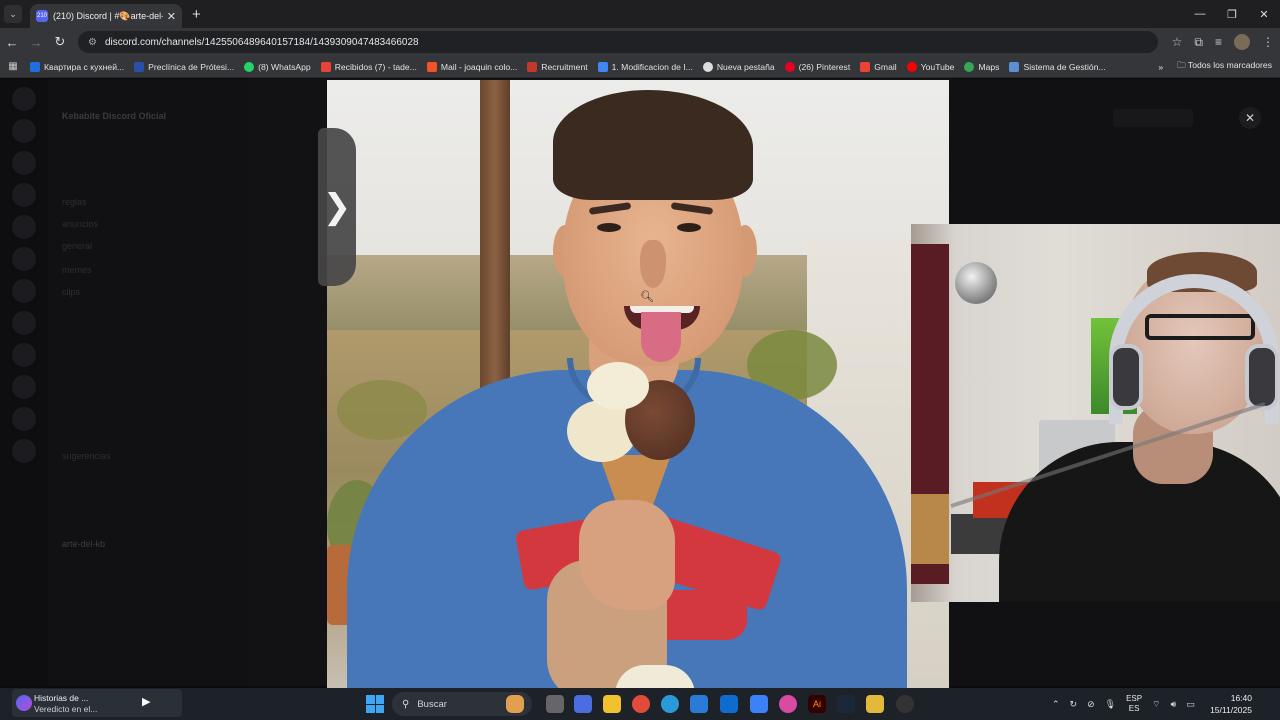 The height and width of the screenshot is (720, 1280). Describe the element at coordinates (1224, 67) in the screenshot. I see `all-bookmarks-folder: 🗀 Todos los marcadores` at that location.